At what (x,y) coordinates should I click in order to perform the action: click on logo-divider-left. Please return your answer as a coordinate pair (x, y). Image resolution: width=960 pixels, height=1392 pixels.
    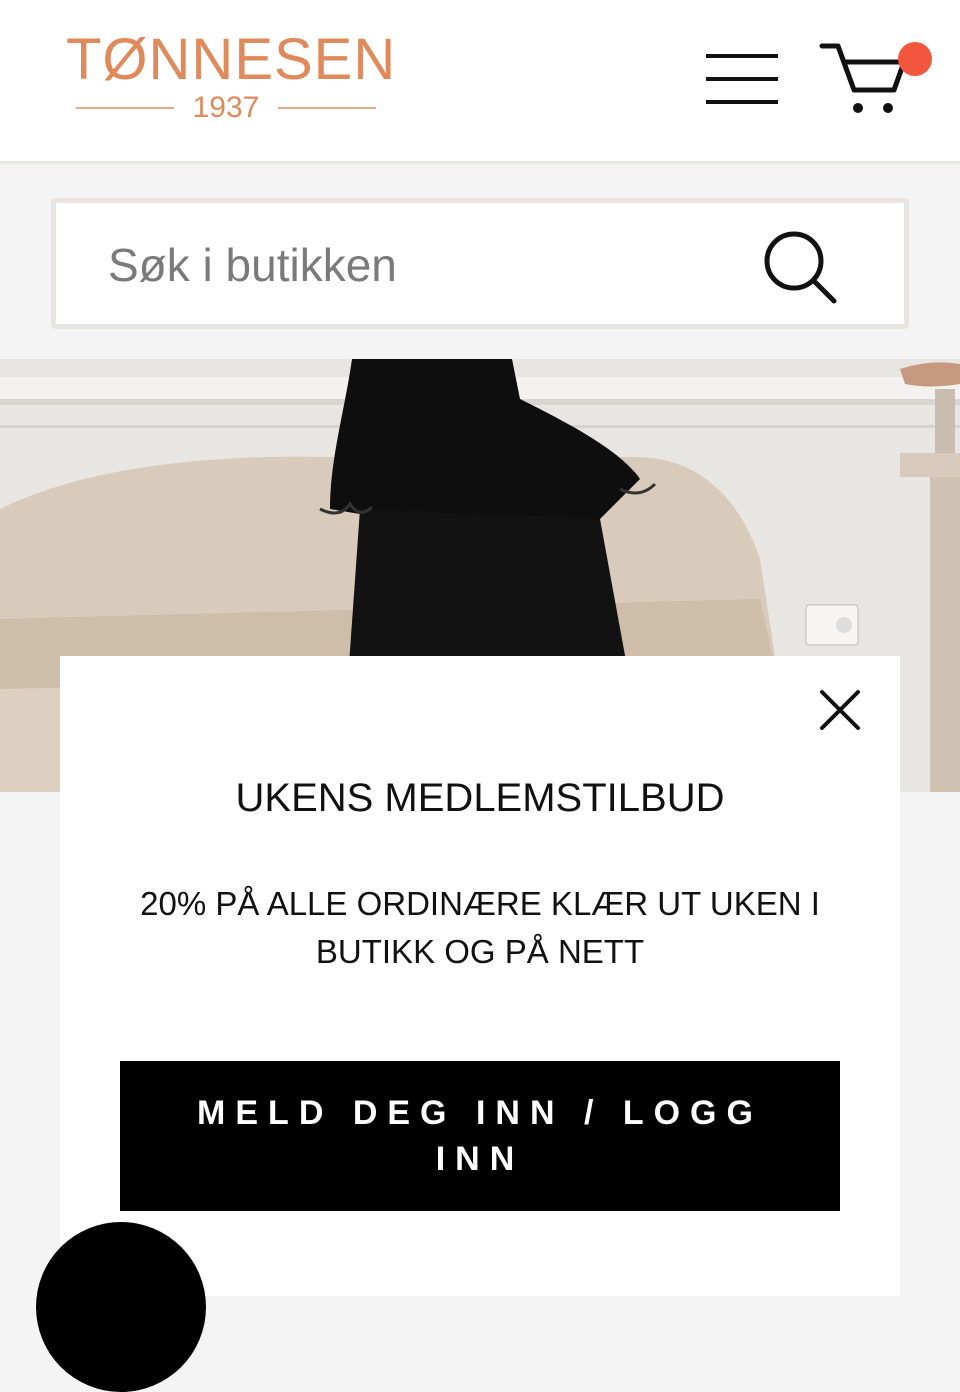
    Looking at the image, I should click on (125, 108).